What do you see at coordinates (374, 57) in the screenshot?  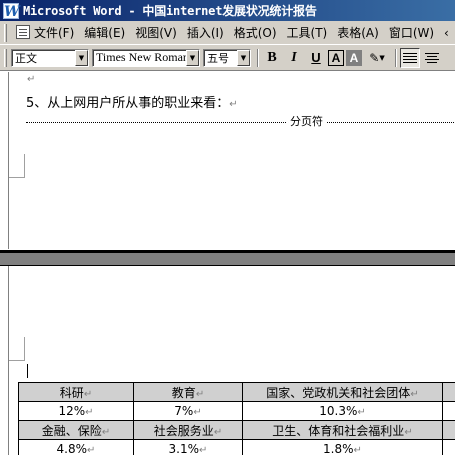 I see `highlight-icon: ✎` at bounding box center [374, 57].